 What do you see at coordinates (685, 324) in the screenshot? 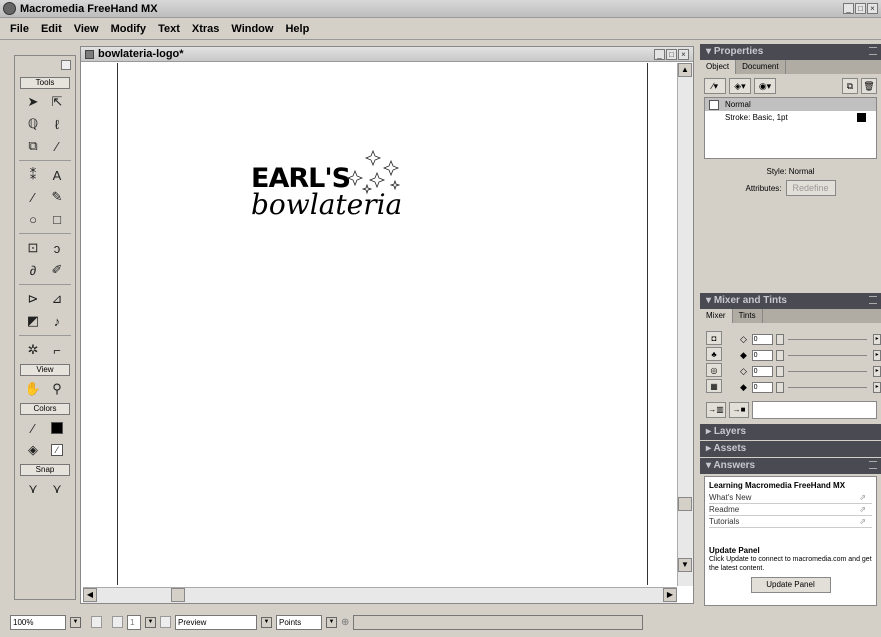
I see `vertical-scrollbar: ▲ ▼` at bounding box center [685, 324].